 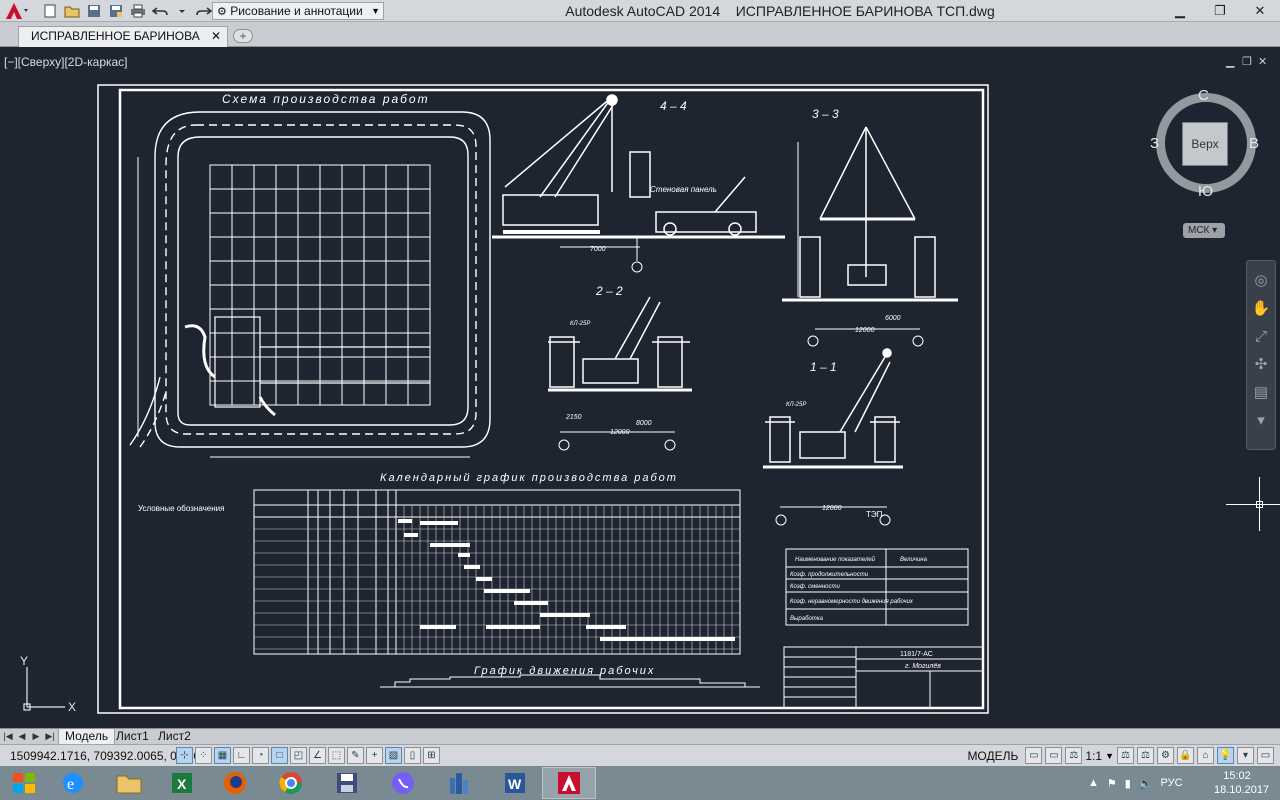 I want to click on legend-title: Условные обозначения, so click(x=181, y=508).